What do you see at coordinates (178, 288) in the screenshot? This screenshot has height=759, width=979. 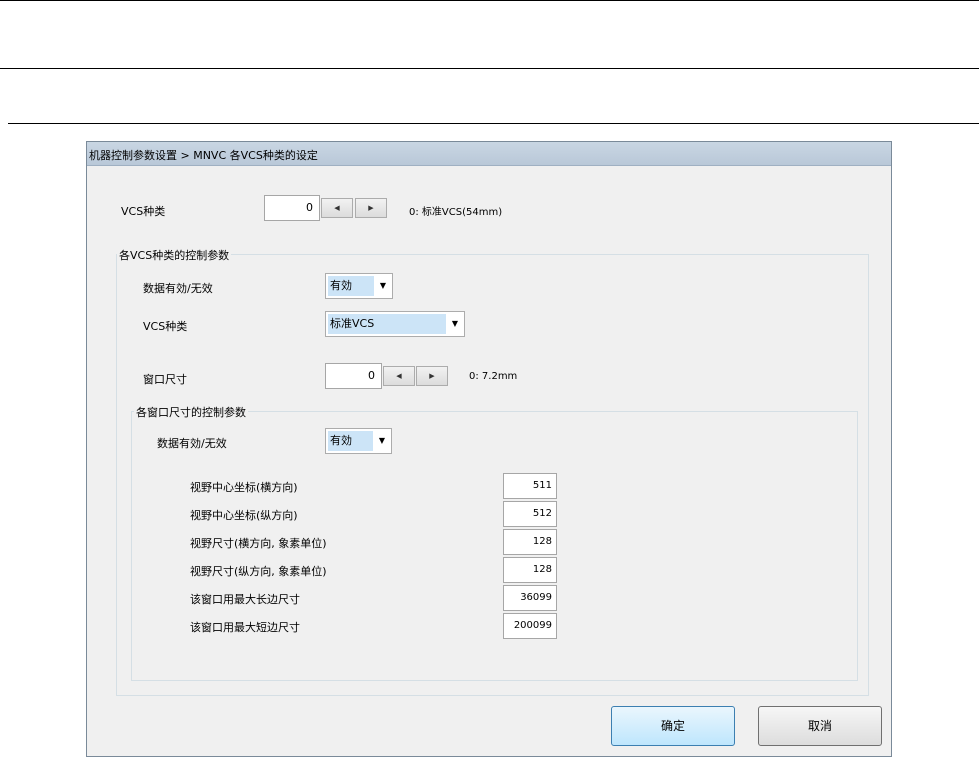 I see `data-valid-label: 数据有効/无效` at bounding box center [178, 288].